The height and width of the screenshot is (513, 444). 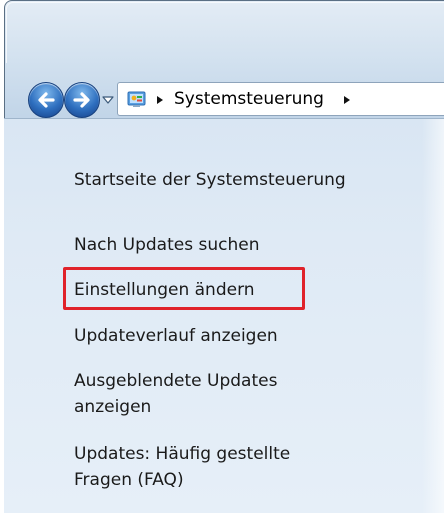 What do you see at coordinates (182, 454) in the screenshot?
I see `updates-faq-link-line1: Updates: Häufig gestellte` at bounding box center [182, 454].